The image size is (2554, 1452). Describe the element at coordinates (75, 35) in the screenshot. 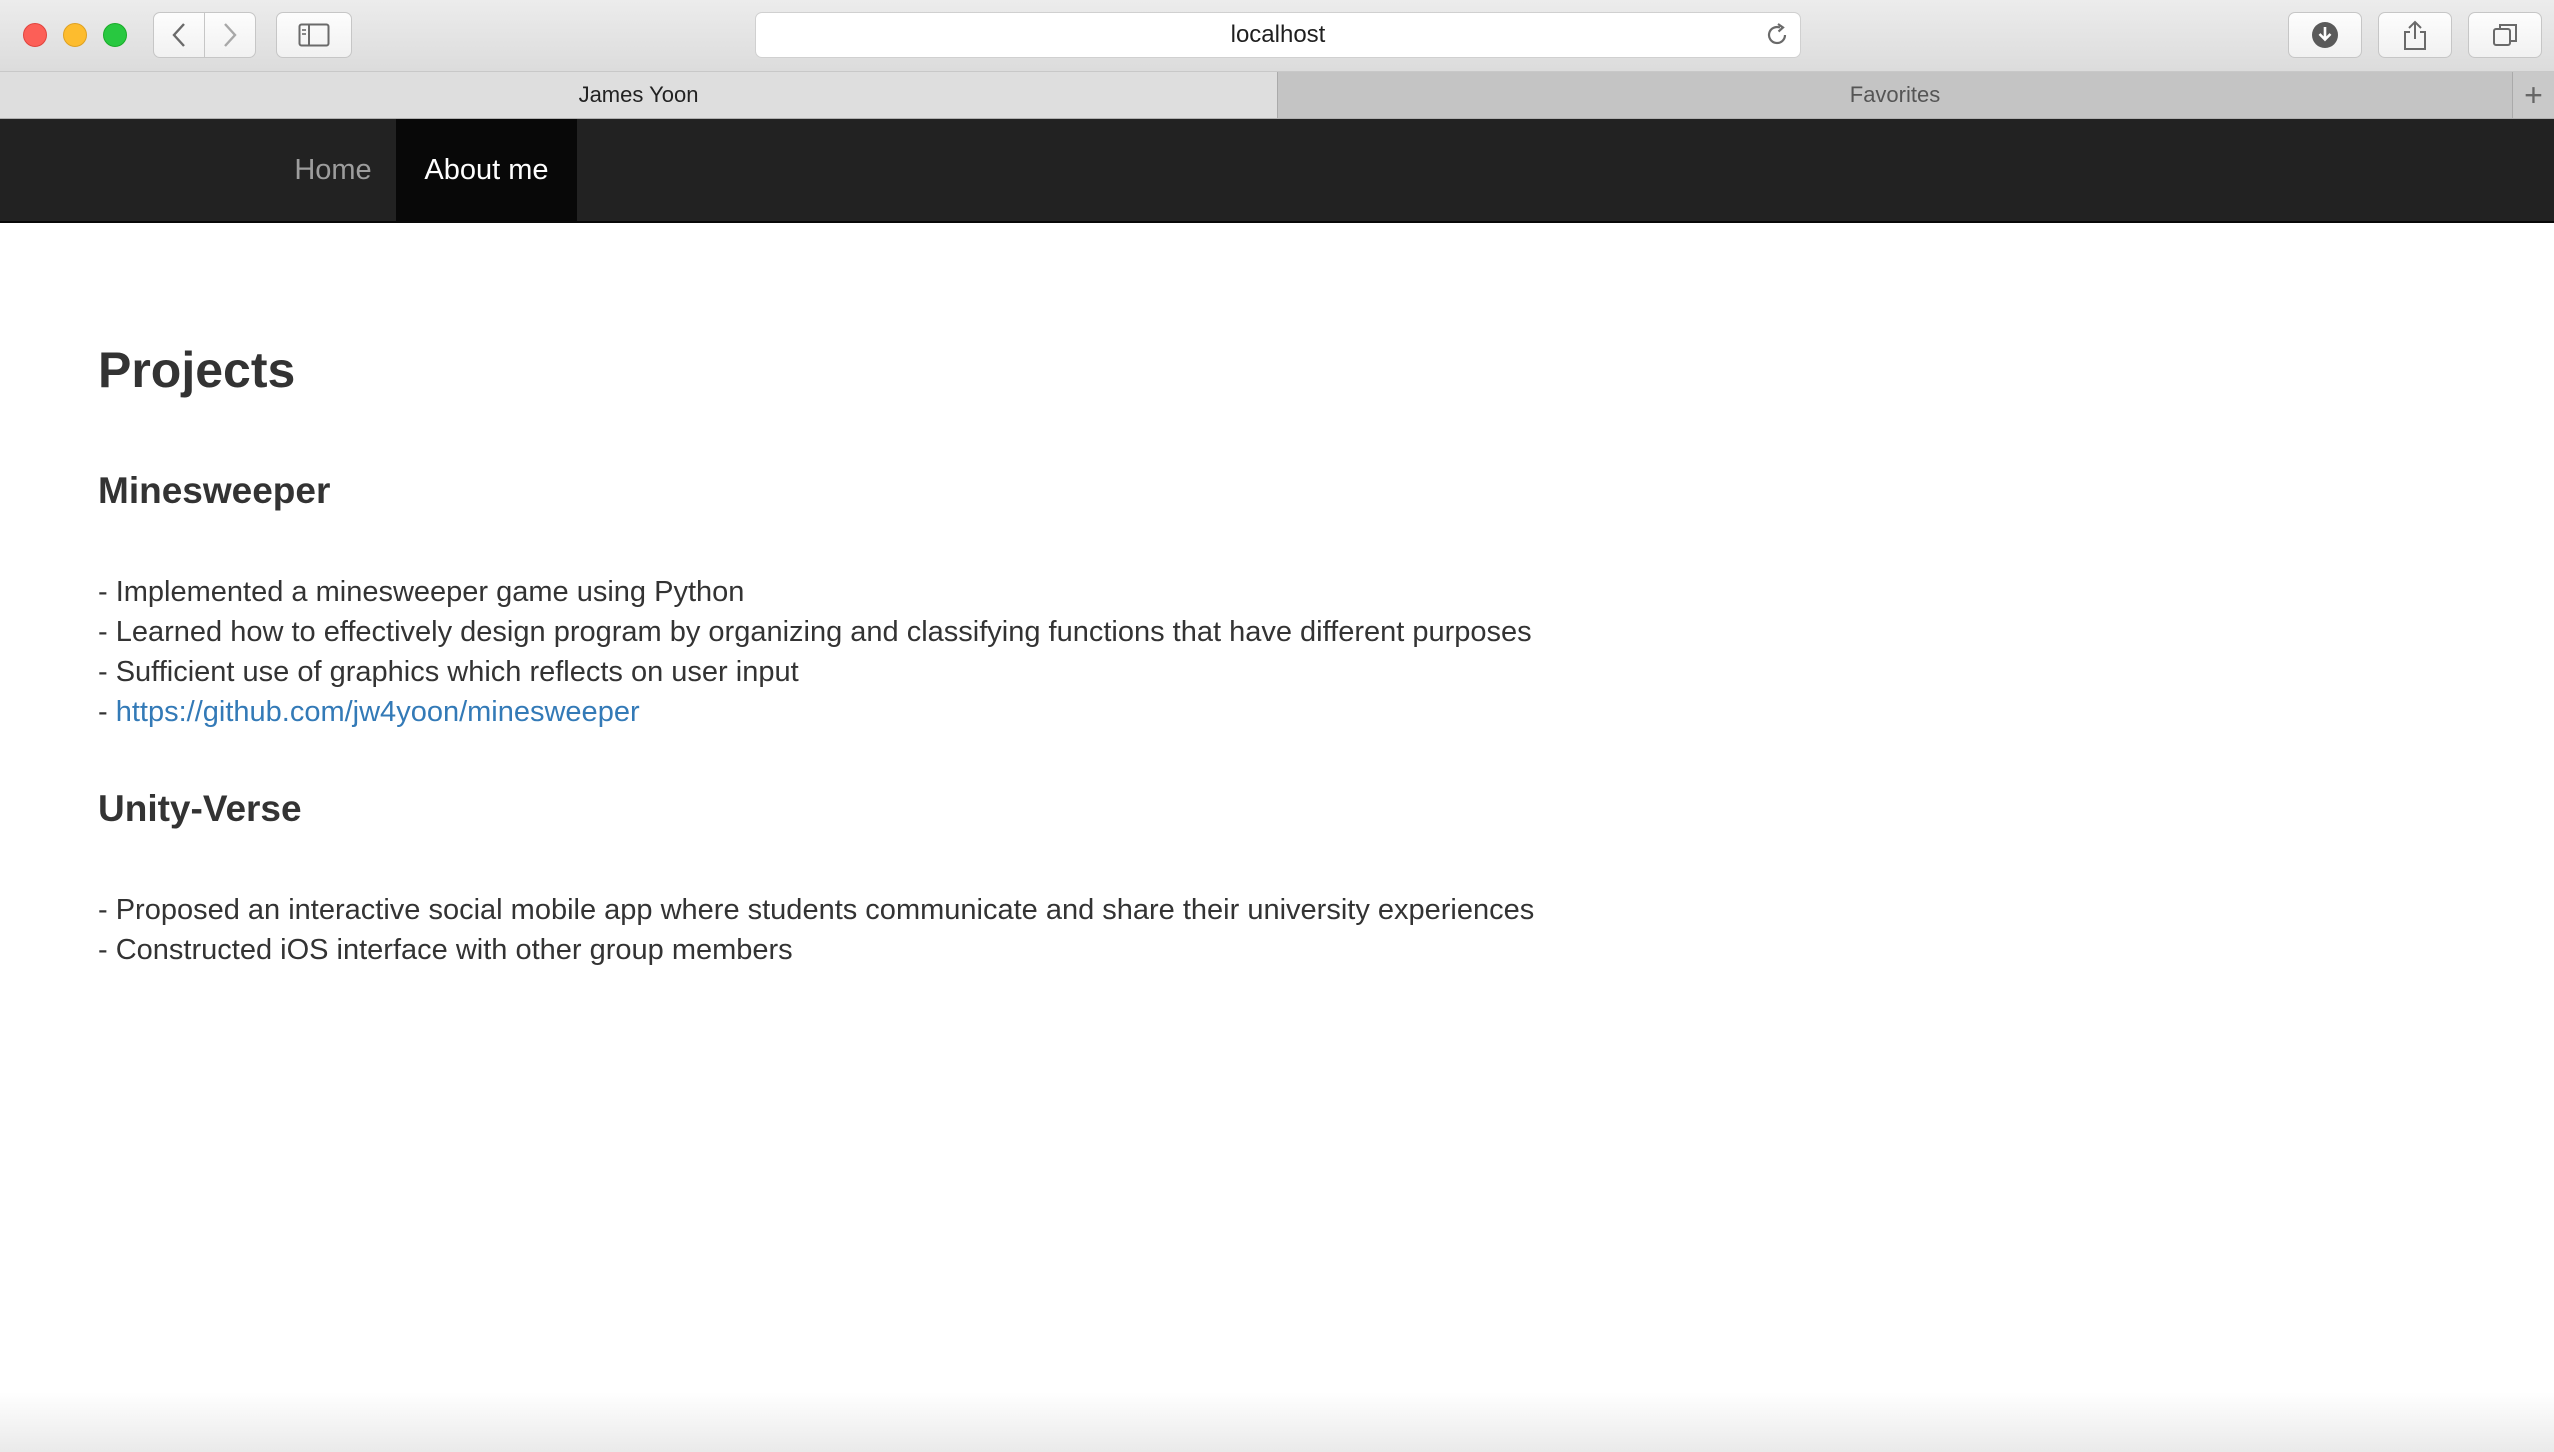

I see `minimize-window-button` at that location.